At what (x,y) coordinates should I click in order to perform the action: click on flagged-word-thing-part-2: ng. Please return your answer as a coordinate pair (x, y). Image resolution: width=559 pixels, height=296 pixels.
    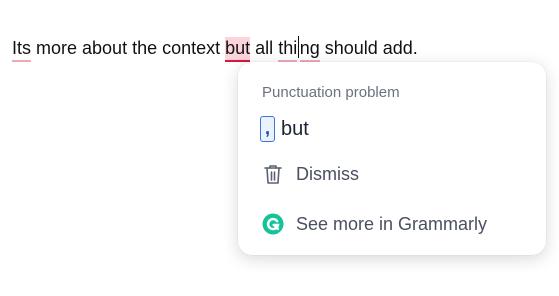
    Looking at the image, I should click on (309, 49).